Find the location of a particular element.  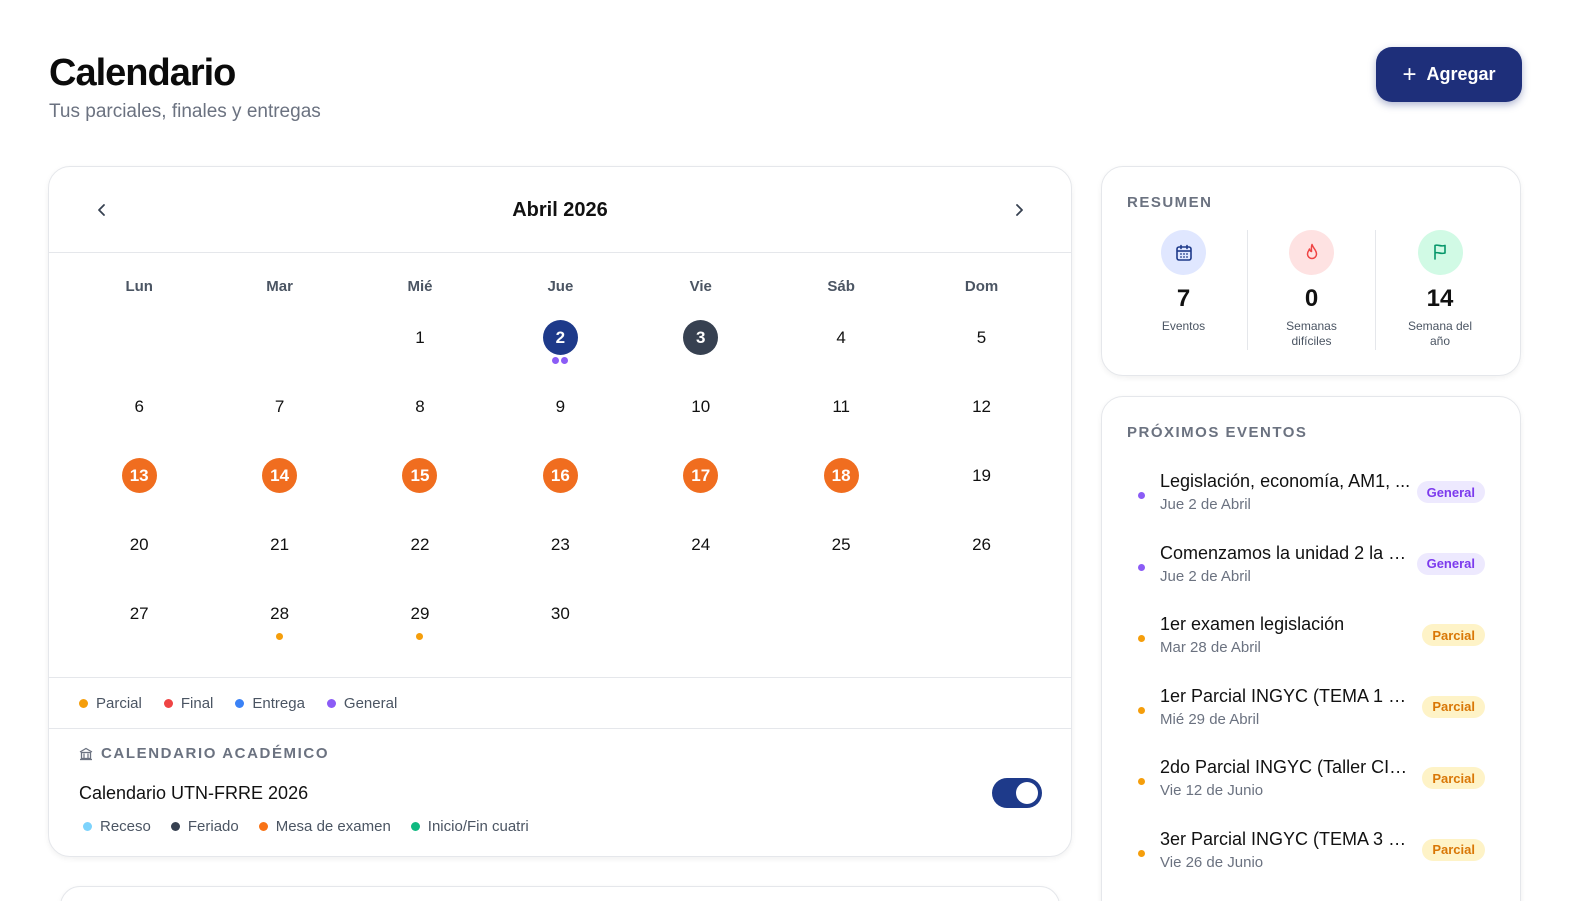

day-number: 9 is located at coordinates (560, 406).